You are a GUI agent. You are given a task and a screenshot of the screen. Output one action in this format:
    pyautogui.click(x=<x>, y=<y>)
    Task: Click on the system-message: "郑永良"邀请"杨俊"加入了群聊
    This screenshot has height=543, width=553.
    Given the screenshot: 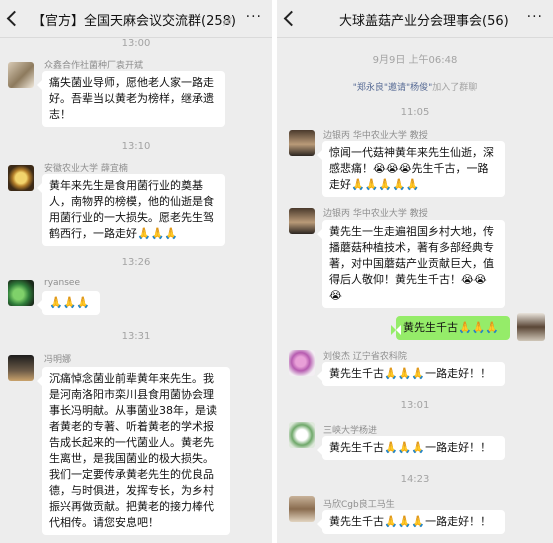 What is the action you would take?
    pyautogui.click(x=415, y=86)
    